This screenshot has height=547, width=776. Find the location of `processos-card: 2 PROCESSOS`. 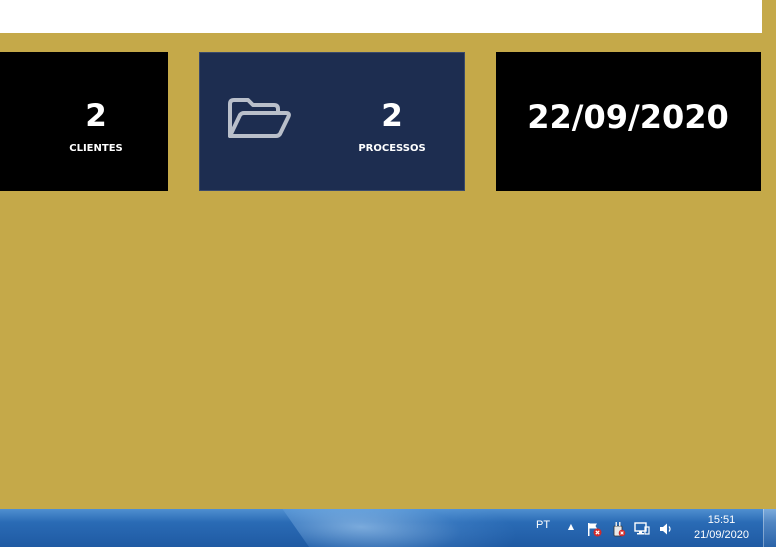

processos-card: 2 PROCESSOS is located at coordinates (332, 121).